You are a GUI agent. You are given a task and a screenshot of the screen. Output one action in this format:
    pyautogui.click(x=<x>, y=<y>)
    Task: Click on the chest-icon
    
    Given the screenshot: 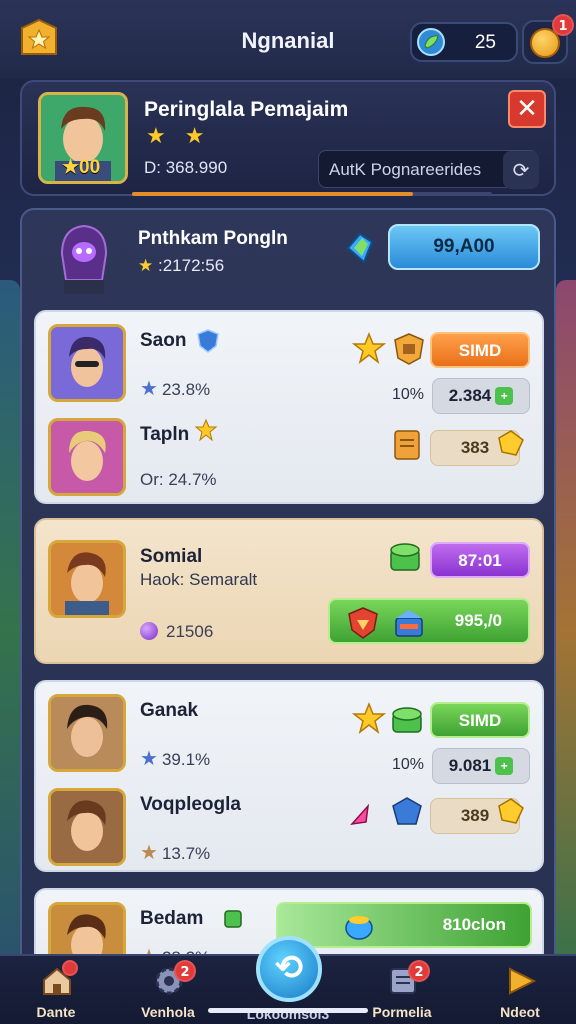 What is the action you would take?
    pyautogui.click(x=405, y=557)
    